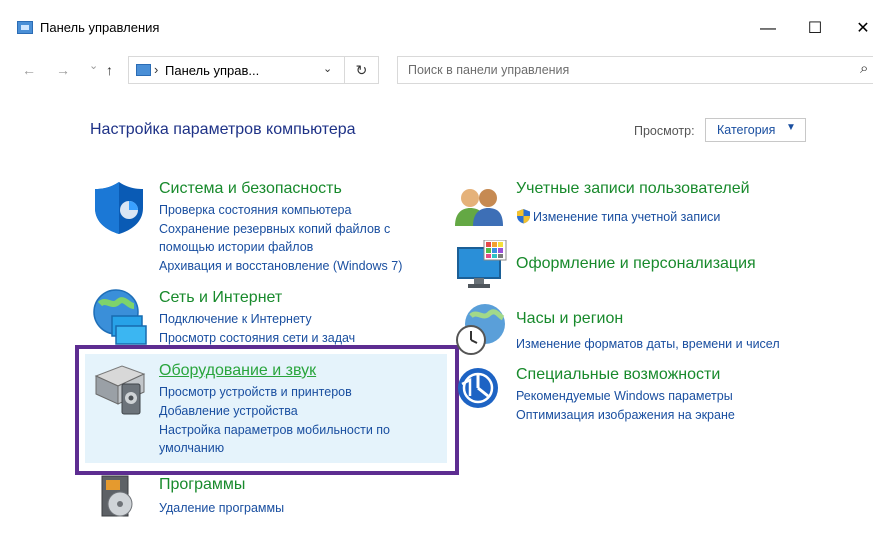 The image size is (873, 539). Describe the element at coordinates (236, 247) in the screenshot. I see `link-backup-file-history-line2: помощью истории файлов` at that location.